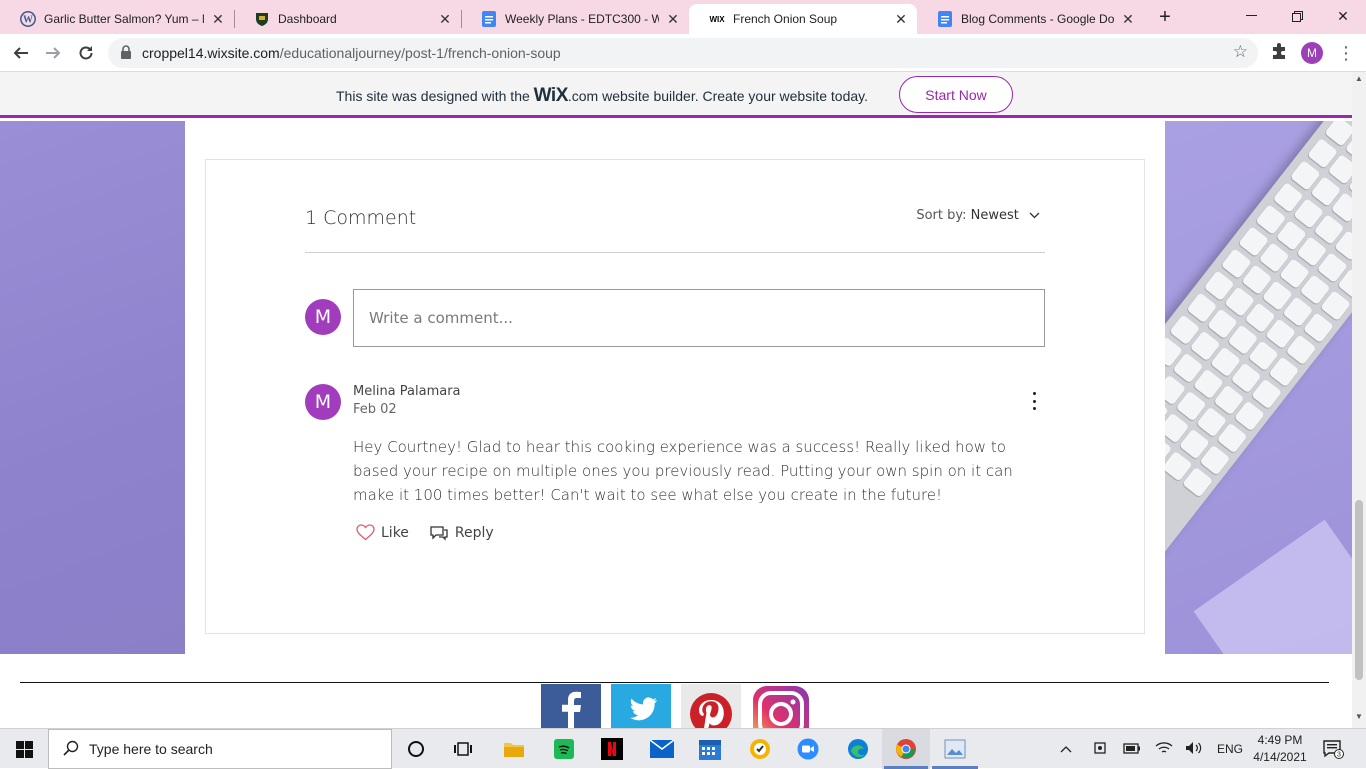  I want to click on tab-title: French Onion Soup, so click(785, 19).